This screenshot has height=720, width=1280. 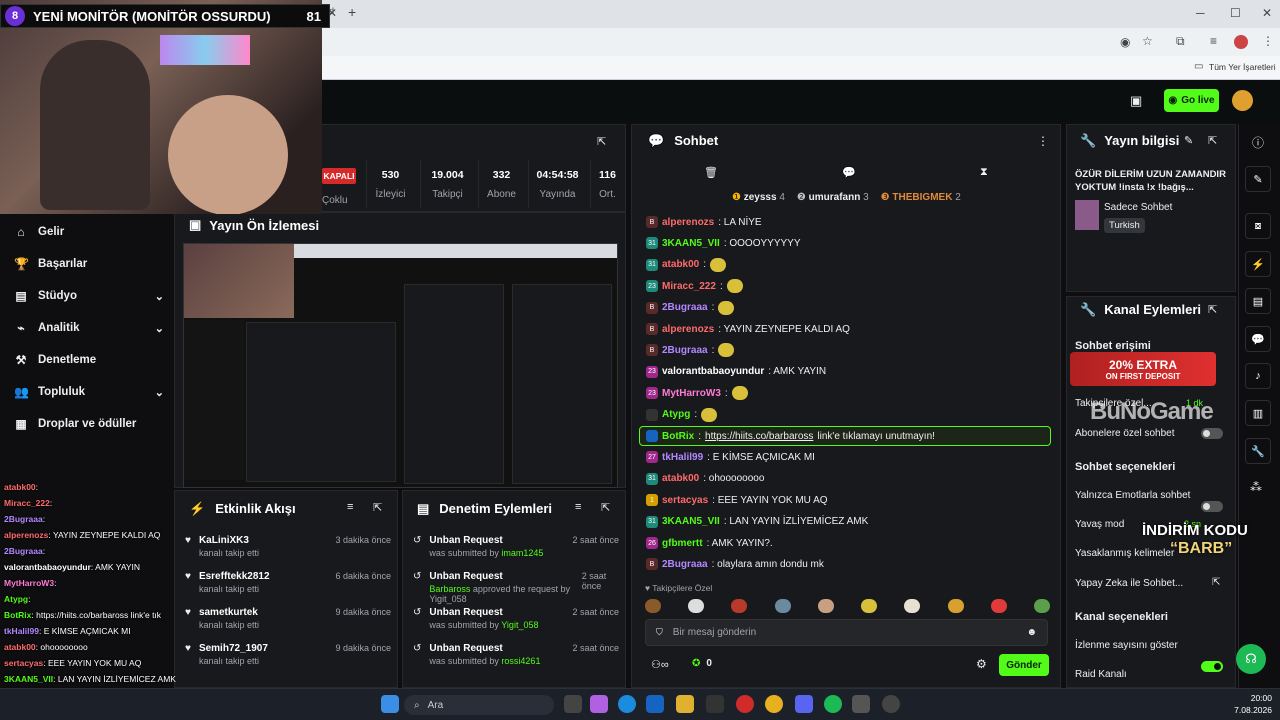 What do you see at coordinates (745, 704) in the screenshot?
I see `opera-icon` at bounding box center [745, 704].